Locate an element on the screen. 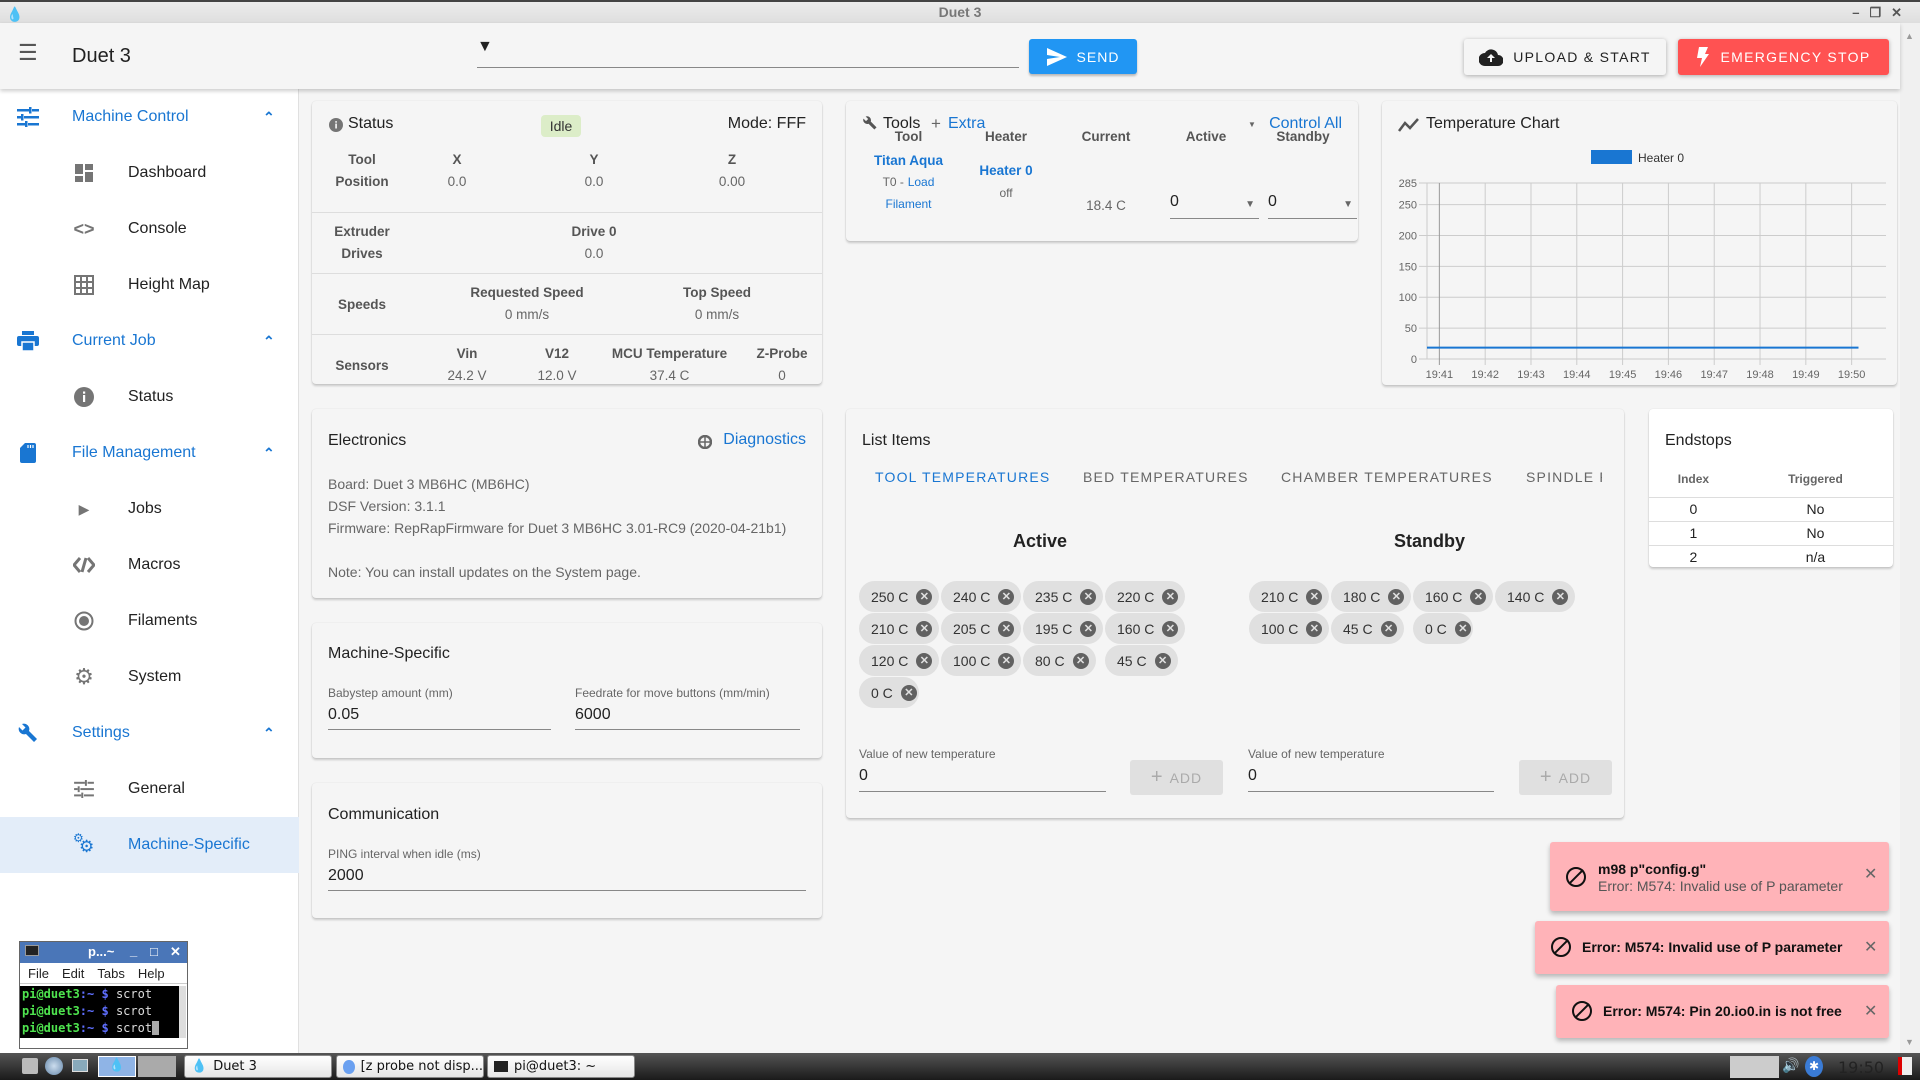 The height and width of the screenshot is (1080, 1920). taskbar-item-terminal: pi@duet3: ~ is located at coordinates (561, 1066).